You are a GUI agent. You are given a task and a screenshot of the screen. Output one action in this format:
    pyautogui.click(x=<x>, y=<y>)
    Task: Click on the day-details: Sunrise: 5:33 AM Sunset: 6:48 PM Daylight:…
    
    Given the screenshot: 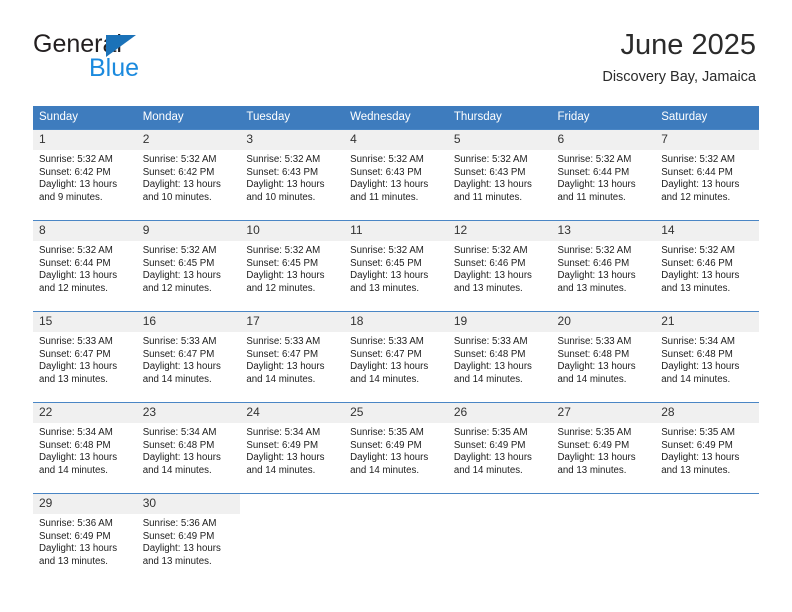 What is the action you would take?
    pyautogui.click(x=604, y=359)
    